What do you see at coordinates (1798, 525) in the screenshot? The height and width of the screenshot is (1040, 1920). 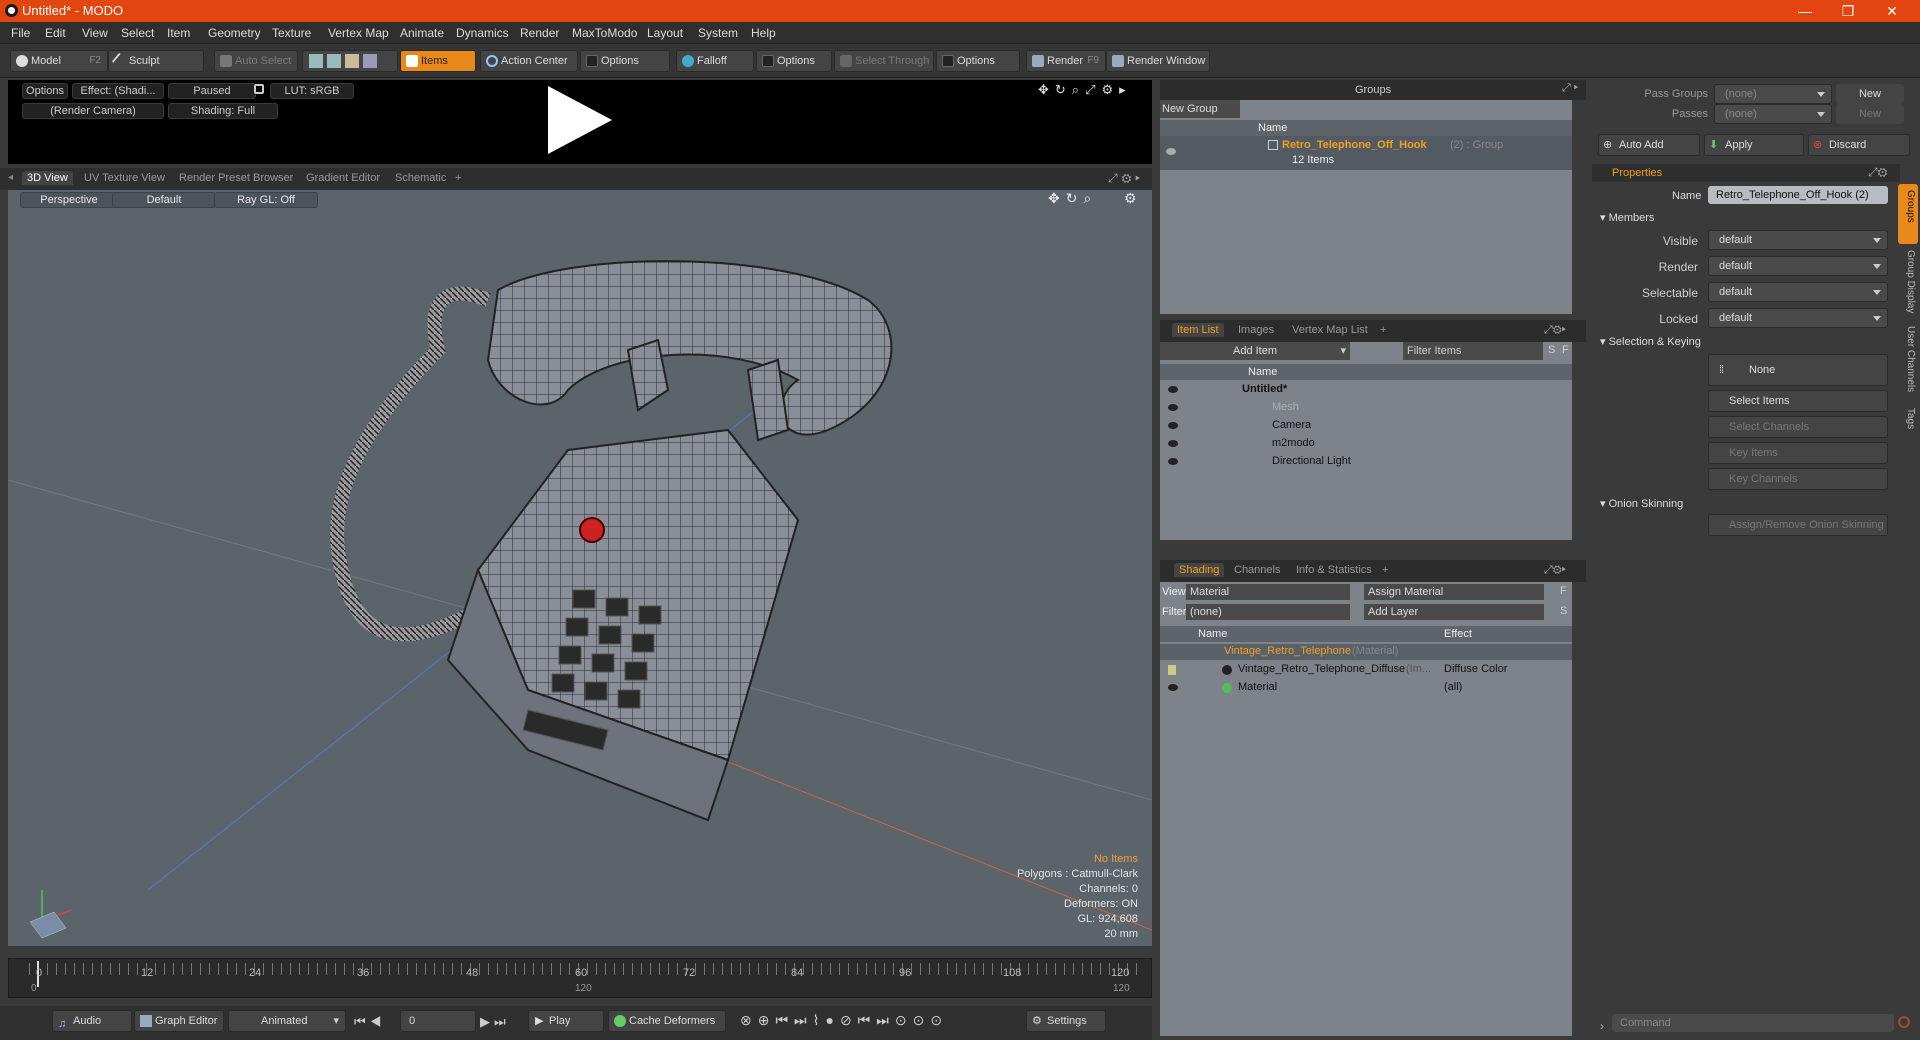 I see `assign-onion-button: Assign/Remove Onion Skinning` at bounding box center [1798, 525].